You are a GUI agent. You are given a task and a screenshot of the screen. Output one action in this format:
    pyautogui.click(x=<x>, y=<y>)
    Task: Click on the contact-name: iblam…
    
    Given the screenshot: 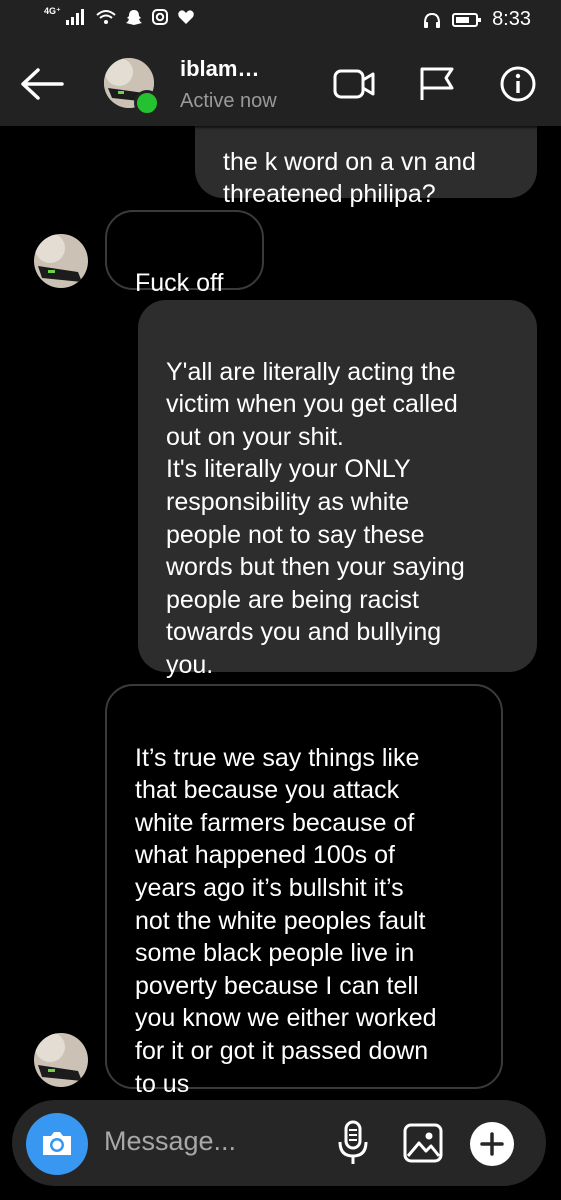 What is the action you would take?
    pyautogui.click(x=219, y=69)
    